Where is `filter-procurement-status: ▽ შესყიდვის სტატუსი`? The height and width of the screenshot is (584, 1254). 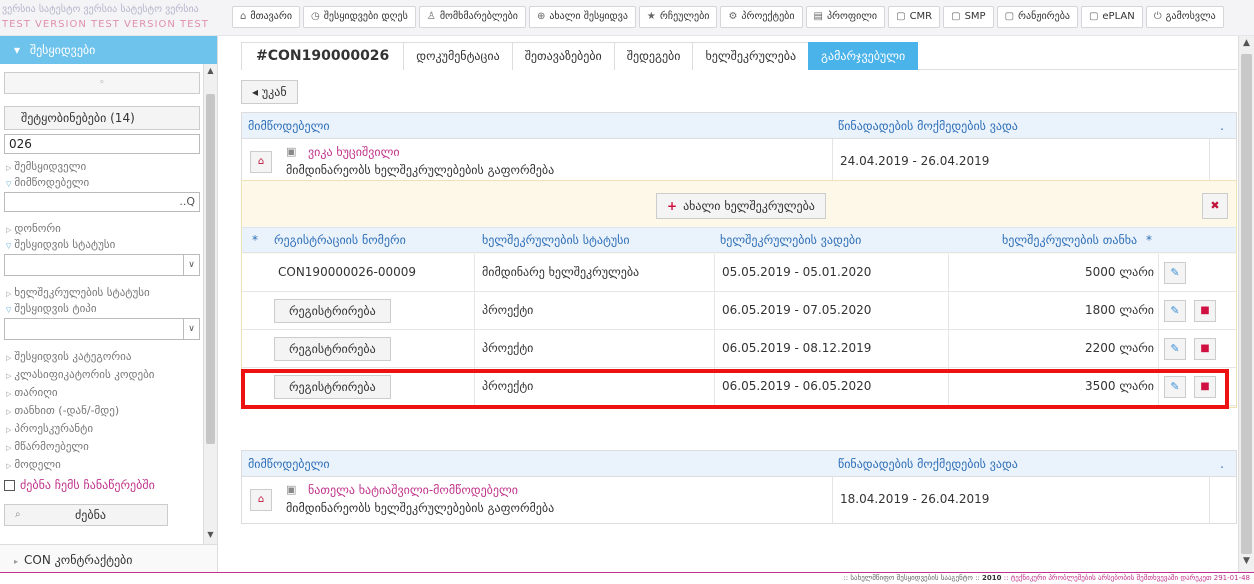
filter-procurement-status: ▽ შესყიდვის სტატუსი is located at coordinates (60, 244).